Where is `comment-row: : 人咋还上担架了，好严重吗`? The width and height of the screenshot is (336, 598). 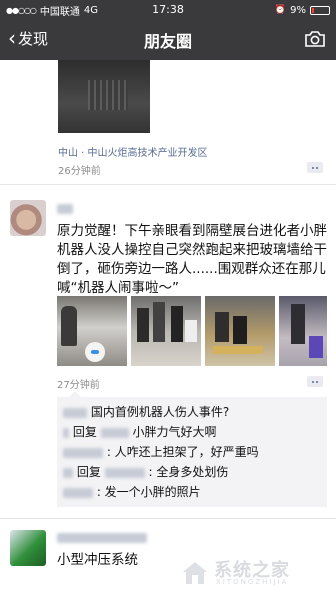
comment-row: : 人咋还上担架了，好严重吗 is located at coordinates (161, 451).